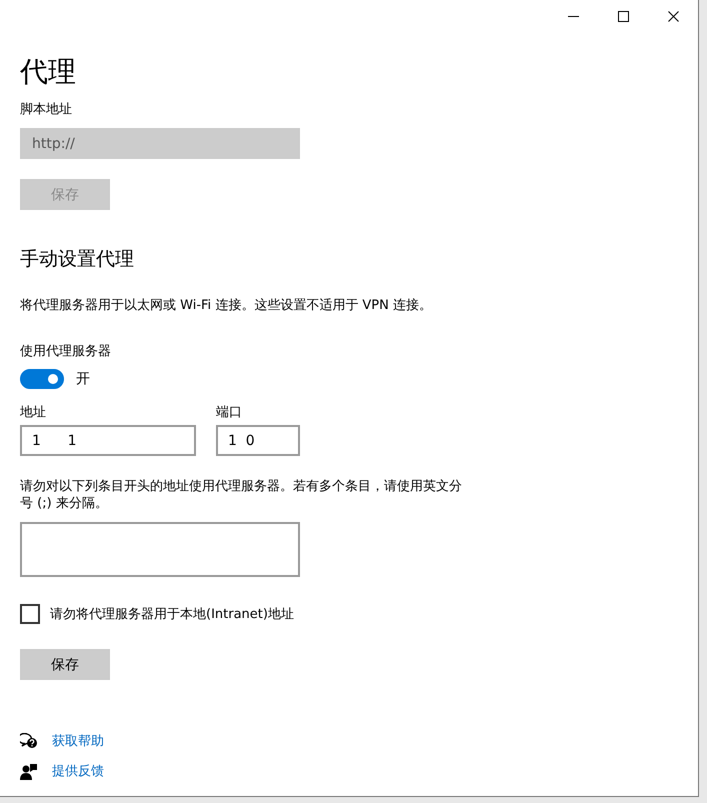 The image size is (707, 803). Describe the element at coordinates (29, 741) in the screenshot. I see `help-icon` at that location.